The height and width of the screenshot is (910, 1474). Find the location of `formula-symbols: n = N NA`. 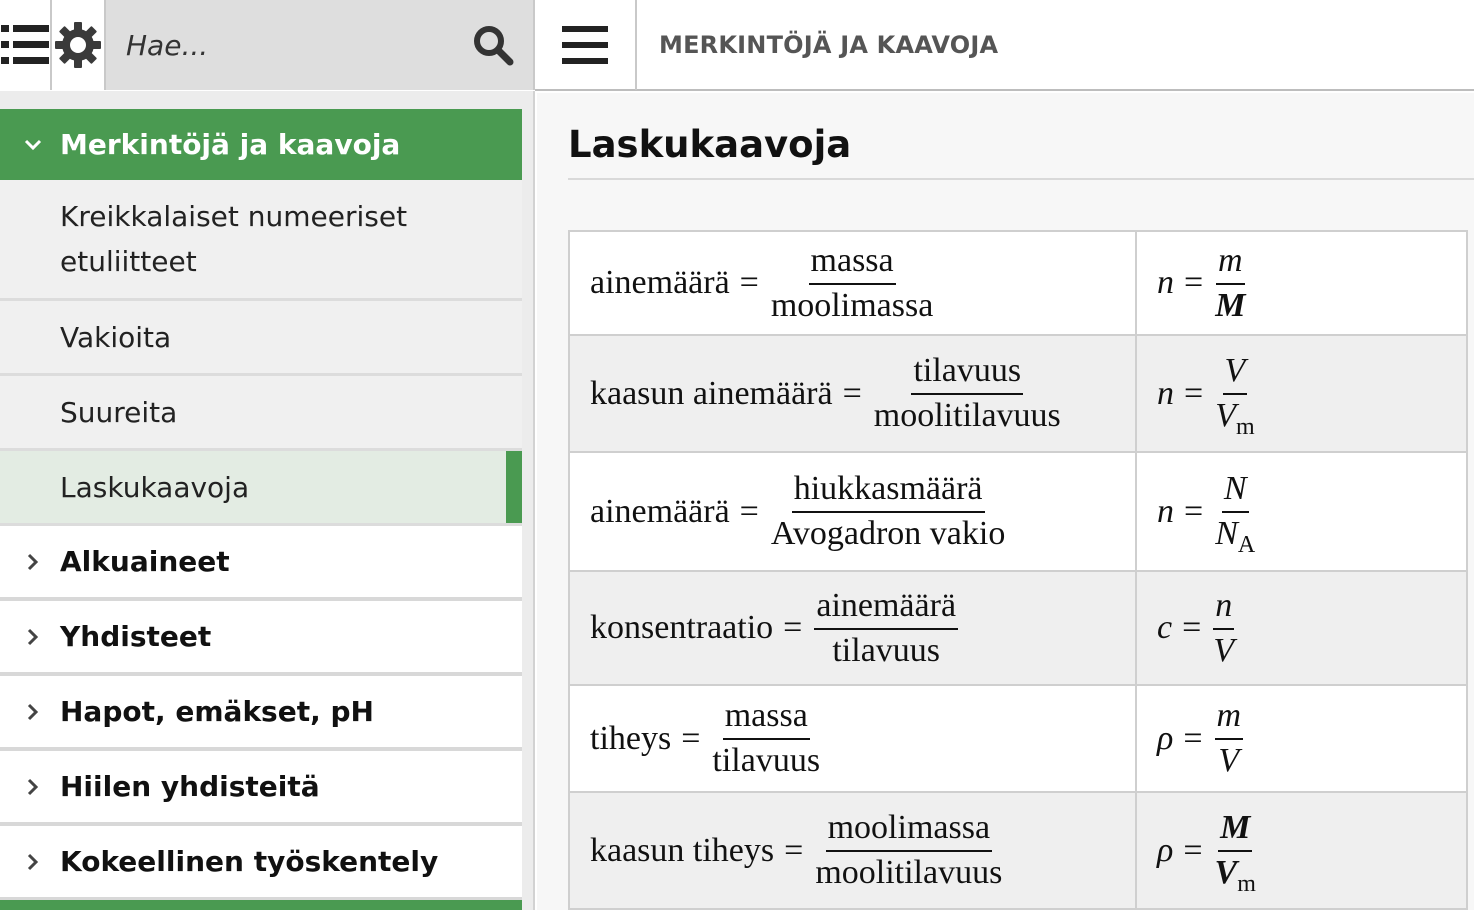

formula-symbols: n = N NA is located at coordinates (1301, 511).